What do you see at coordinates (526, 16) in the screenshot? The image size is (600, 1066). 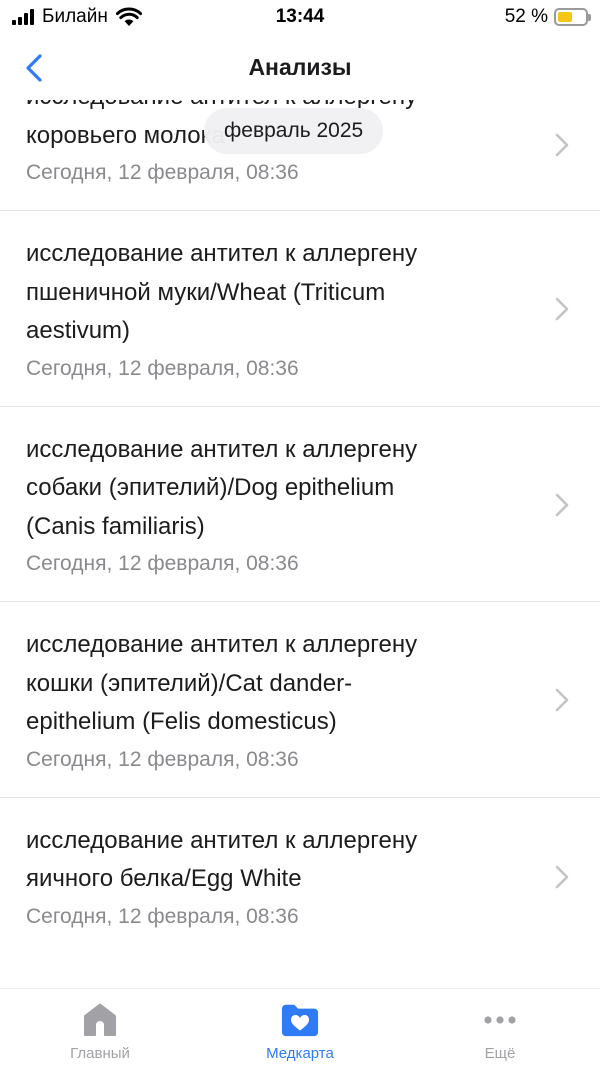 I see `battery-percent: 52 %` at bounding box center [526, 16].